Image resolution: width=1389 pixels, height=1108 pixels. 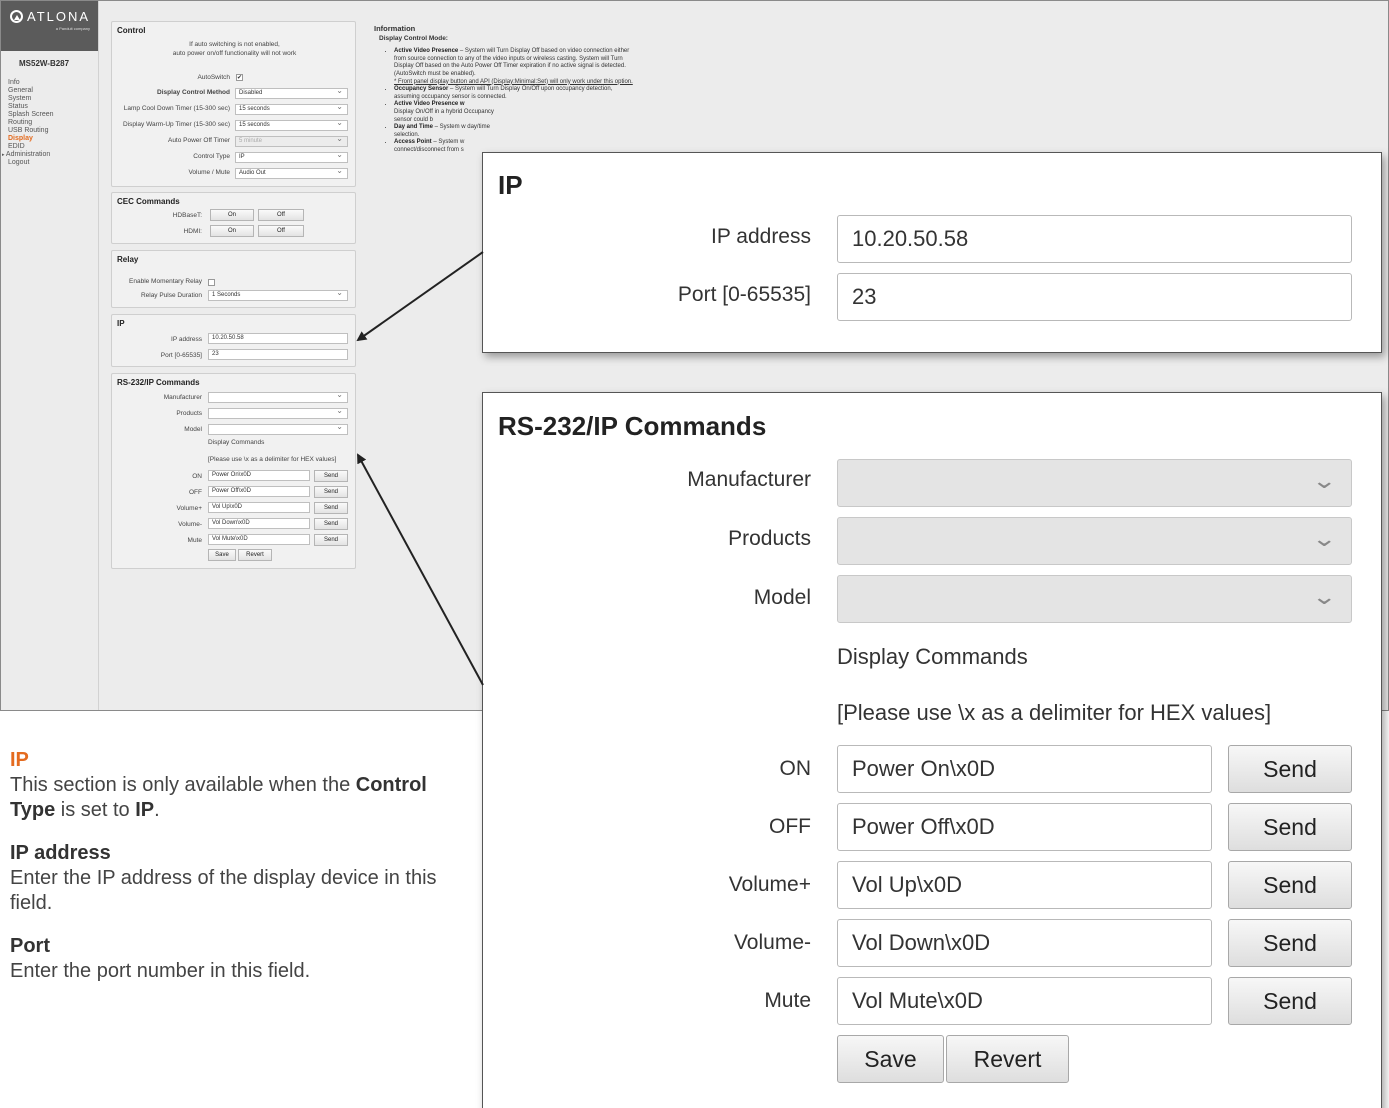 I want to click on model-select-small, so click(x=278, y=428).